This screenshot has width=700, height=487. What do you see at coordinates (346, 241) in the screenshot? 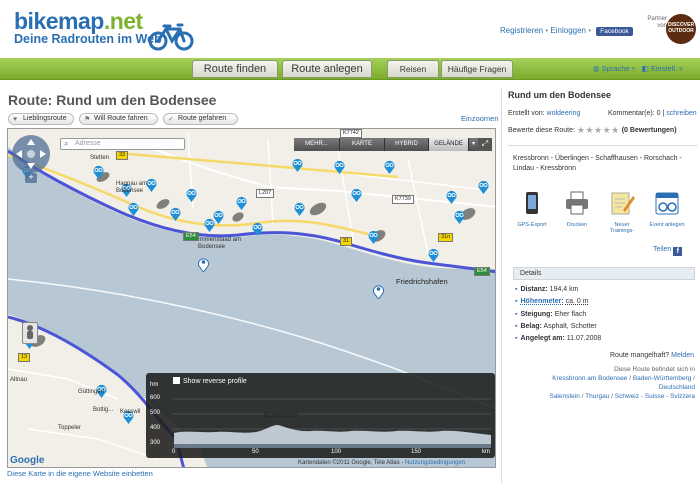
I see `road-shield: 31` at bounding box center [346, 241].